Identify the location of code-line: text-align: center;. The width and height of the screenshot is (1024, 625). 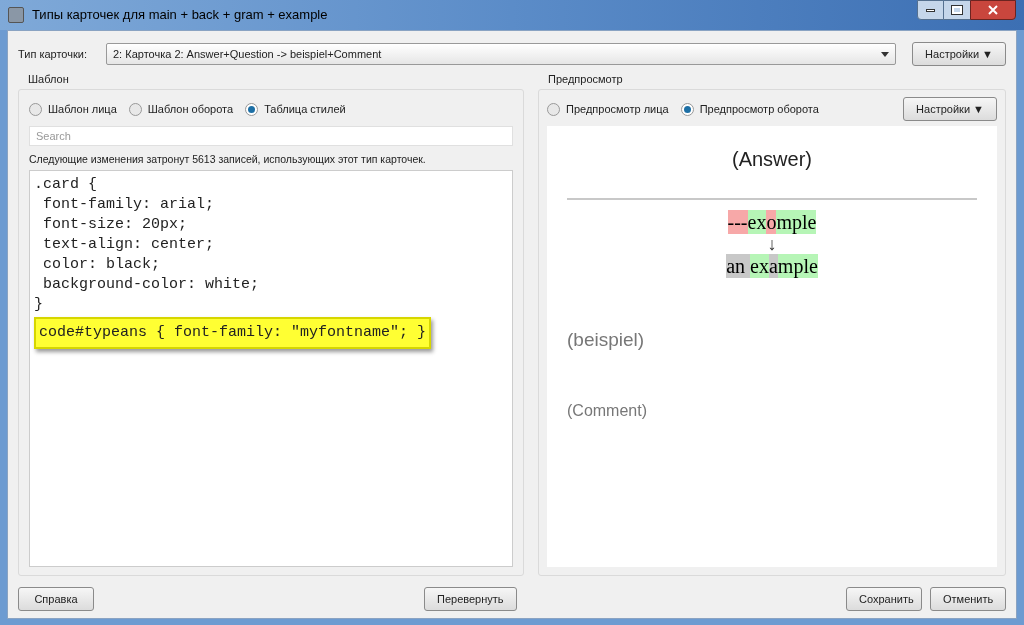
(128, 245).